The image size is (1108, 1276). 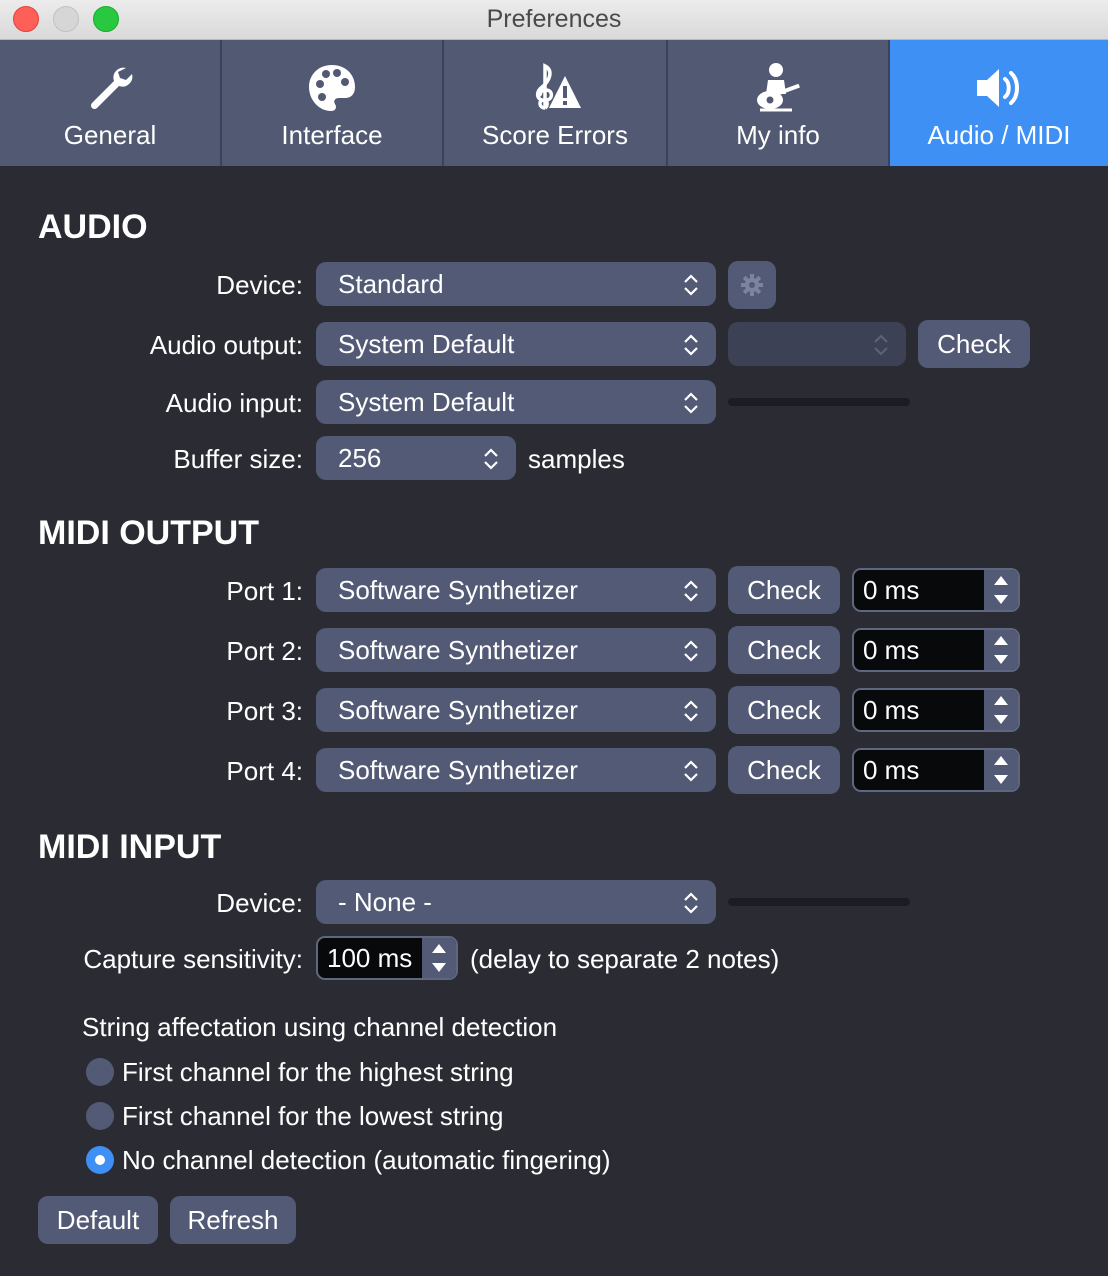 I want to click on radio-highest-string, so click(x=100, y=1072).